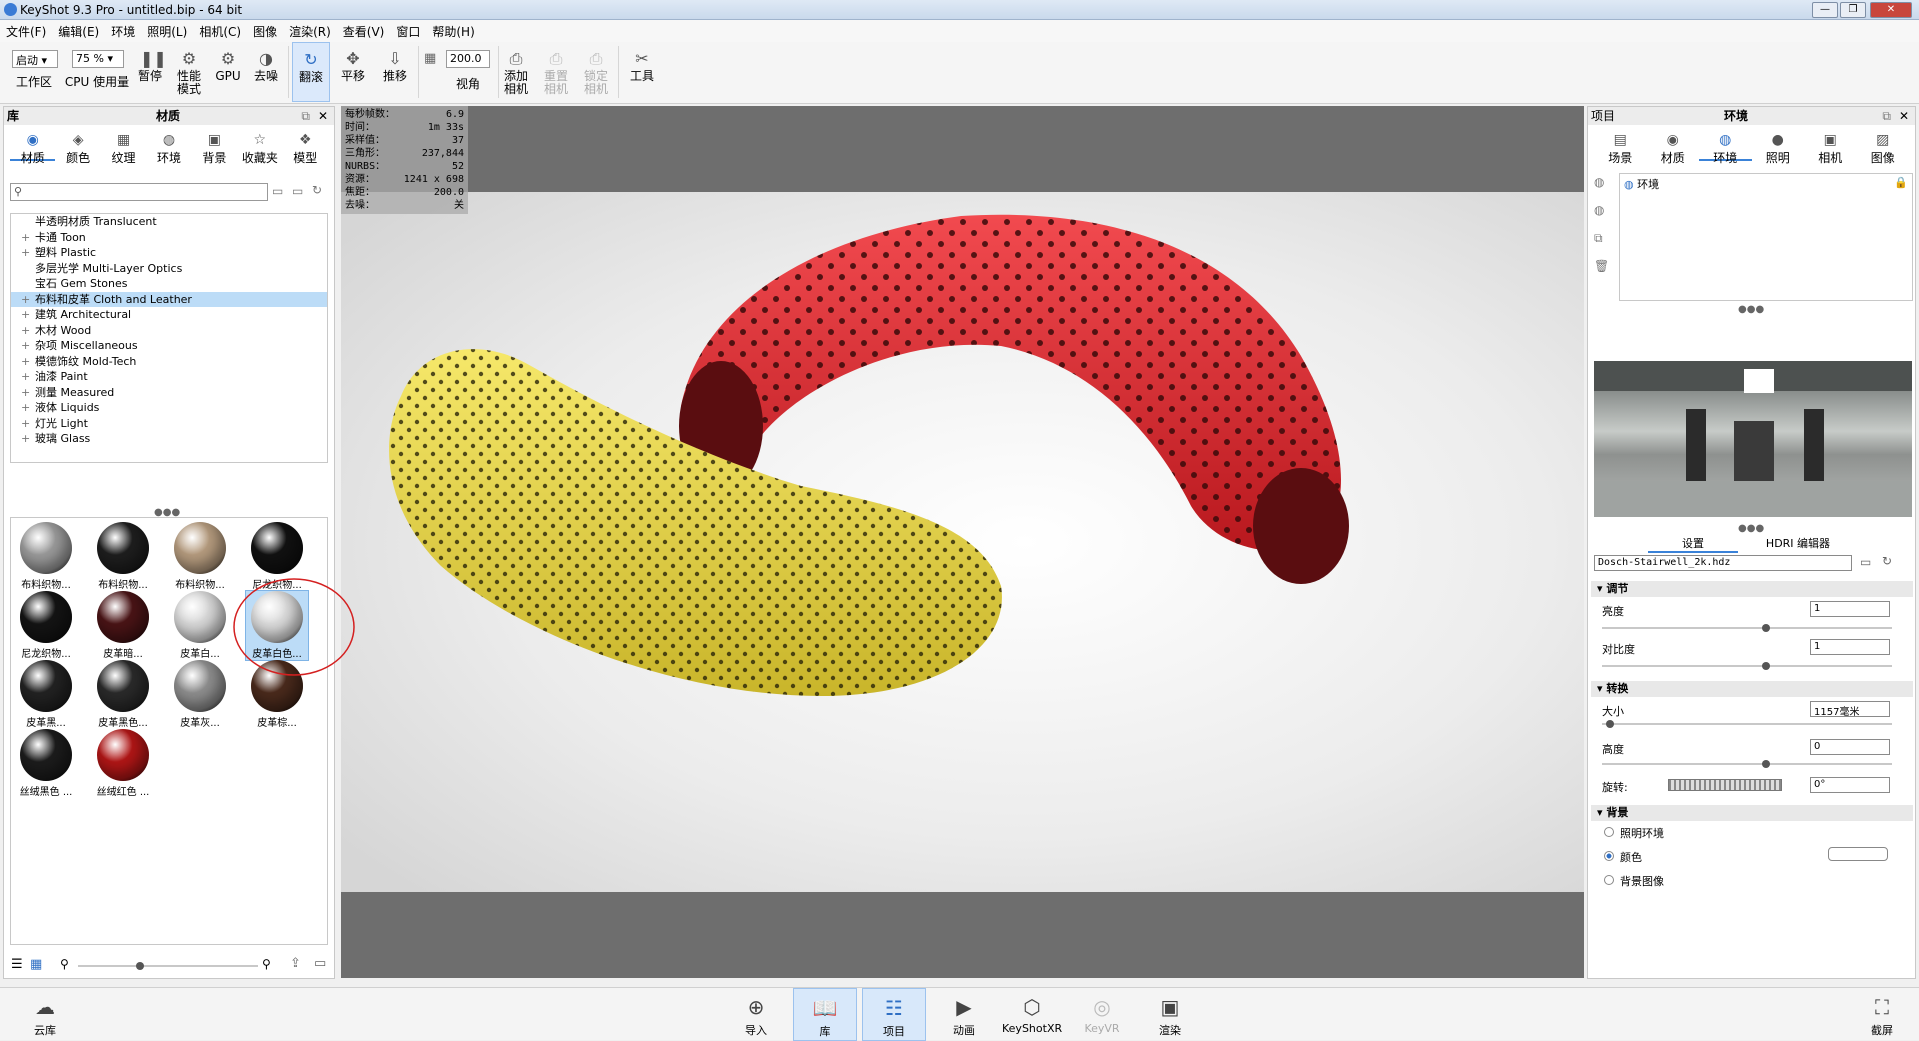 The height and width of the screenshot is (1041, 1919). What do you see at coordinates (1901, 182) in the screenshot?
I see `lock-icon: 🔒` at bounding box center [1901, 182].